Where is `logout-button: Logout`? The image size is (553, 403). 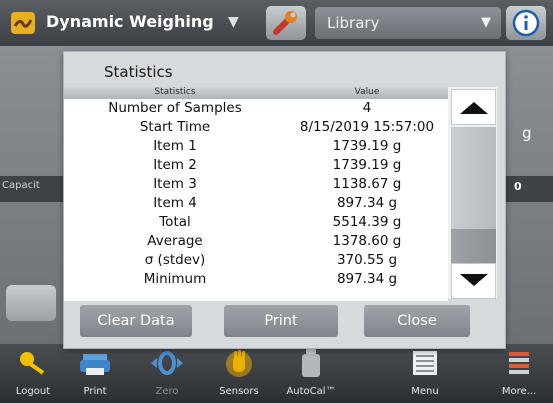
logout-button: Logout is located at coordinates (33, 373).